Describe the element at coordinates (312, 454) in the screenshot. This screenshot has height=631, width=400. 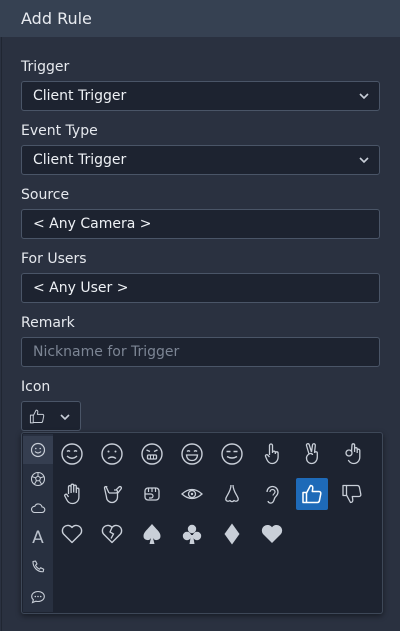
I see `victory-hand-icon` at that location.